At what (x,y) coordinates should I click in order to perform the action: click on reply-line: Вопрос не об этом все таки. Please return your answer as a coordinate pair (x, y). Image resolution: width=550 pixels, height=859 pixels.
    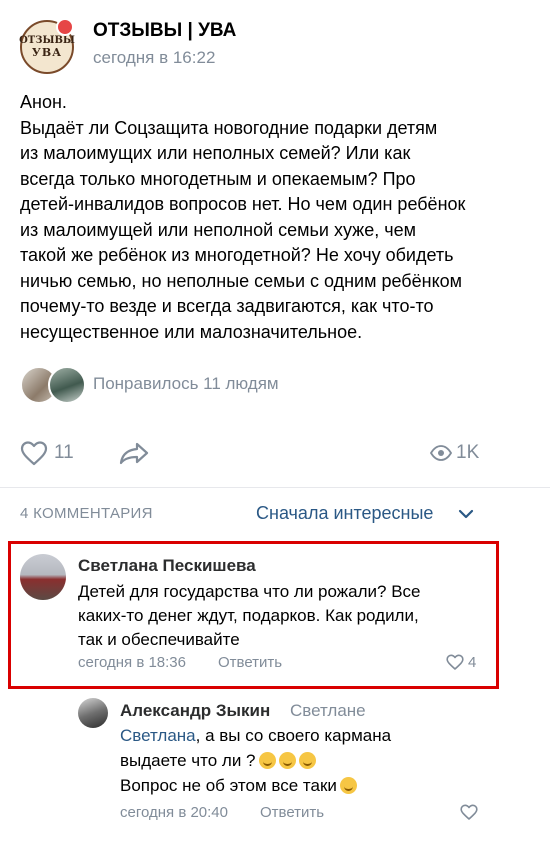
    Looking at the image, I should click on (320, 785).